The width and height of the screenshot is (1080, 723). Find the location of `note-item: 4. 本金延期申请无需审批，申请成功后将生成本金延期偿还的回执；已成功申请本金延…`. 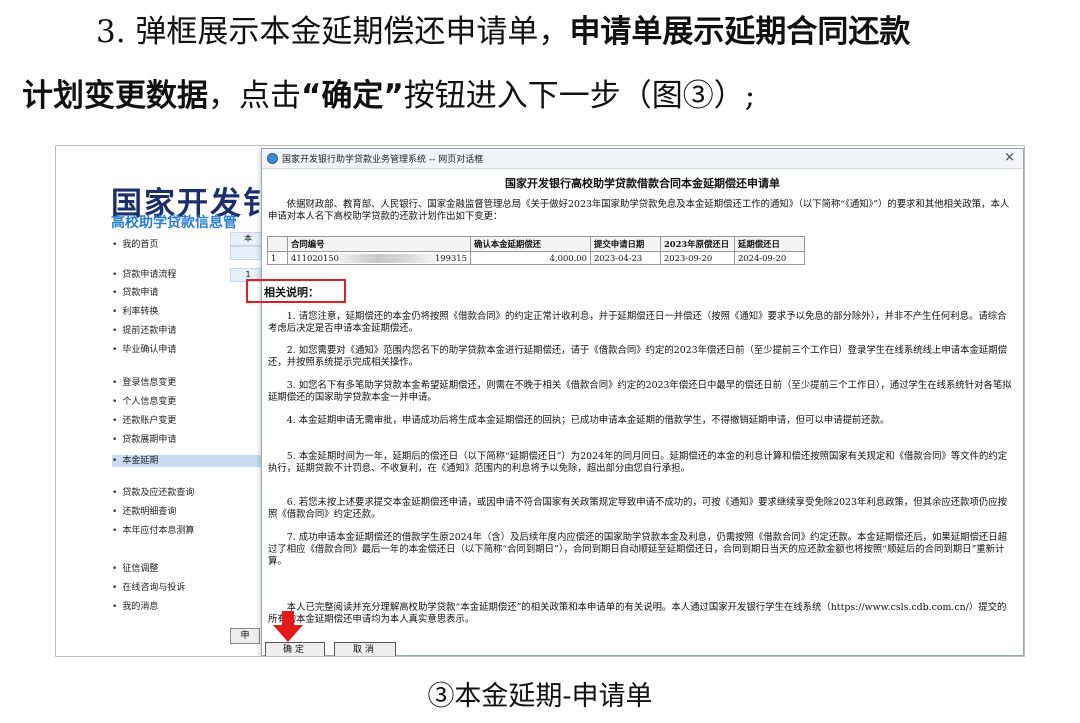

note-item: 4. 本金延期申请无需审批，申请成功后将生成本金延期偿还的回执；已成功申请本金延… is located at coordinates (588, 420).